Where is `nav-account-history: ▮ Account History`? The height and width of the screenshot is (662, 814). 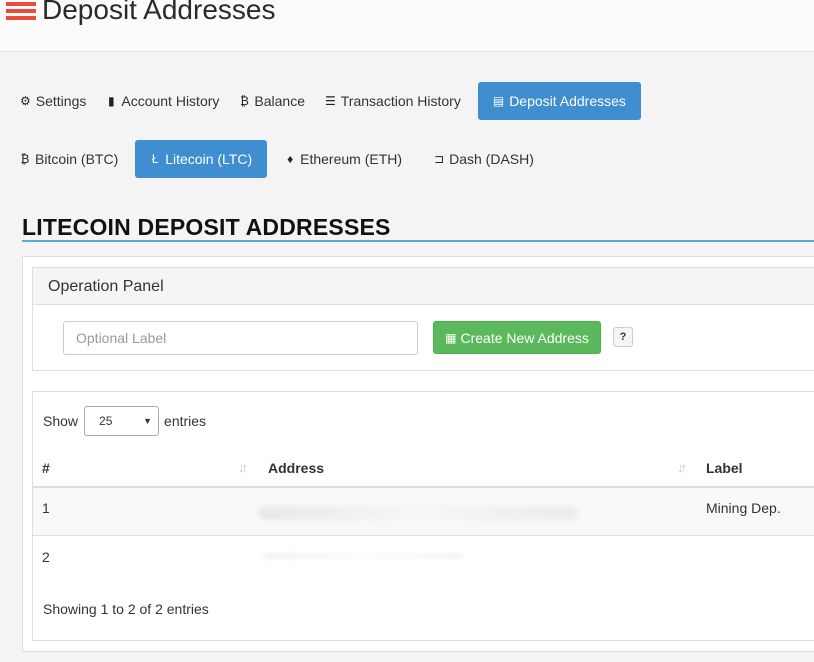 nav-account-history: ▮ Account History is located at coordinates (162, 101).